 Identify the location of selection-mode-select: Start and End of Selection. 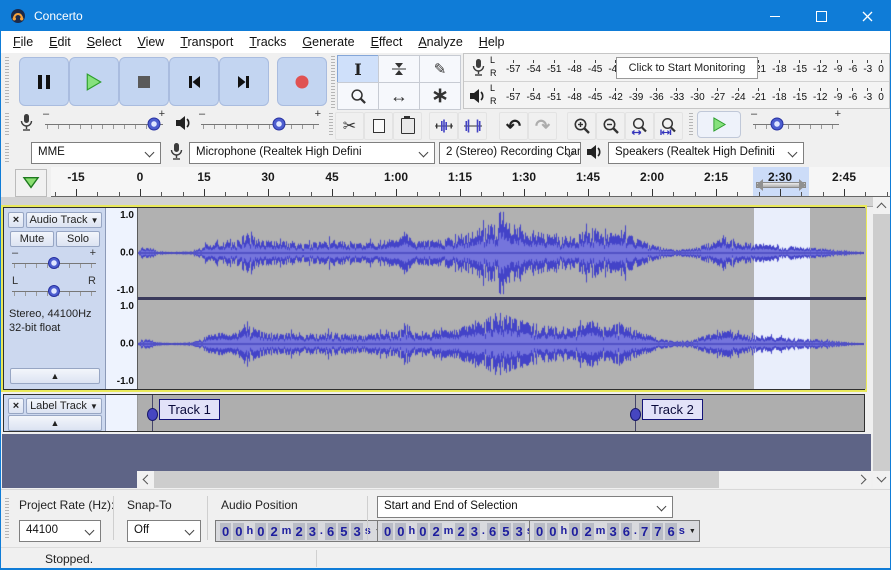
(525, 507).